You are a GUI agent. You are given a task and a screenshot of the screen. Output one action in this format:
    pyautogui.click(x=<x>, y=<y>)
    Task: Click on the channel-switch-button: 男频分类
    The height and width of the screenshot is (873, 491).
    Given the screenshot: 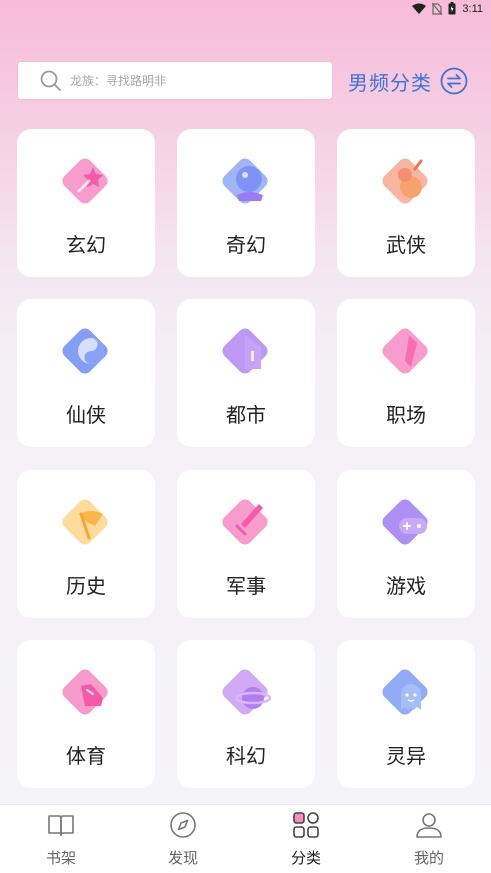 What is the action you would take?
    pyautogui.click(x=408, y=81)
    